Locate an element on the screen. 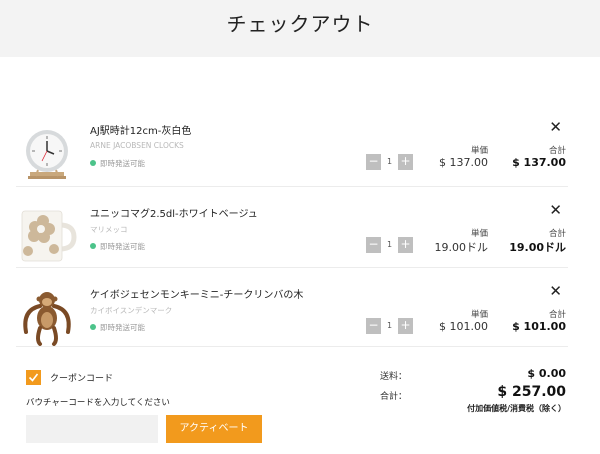  check-icon is located at coordinates (33, 377).